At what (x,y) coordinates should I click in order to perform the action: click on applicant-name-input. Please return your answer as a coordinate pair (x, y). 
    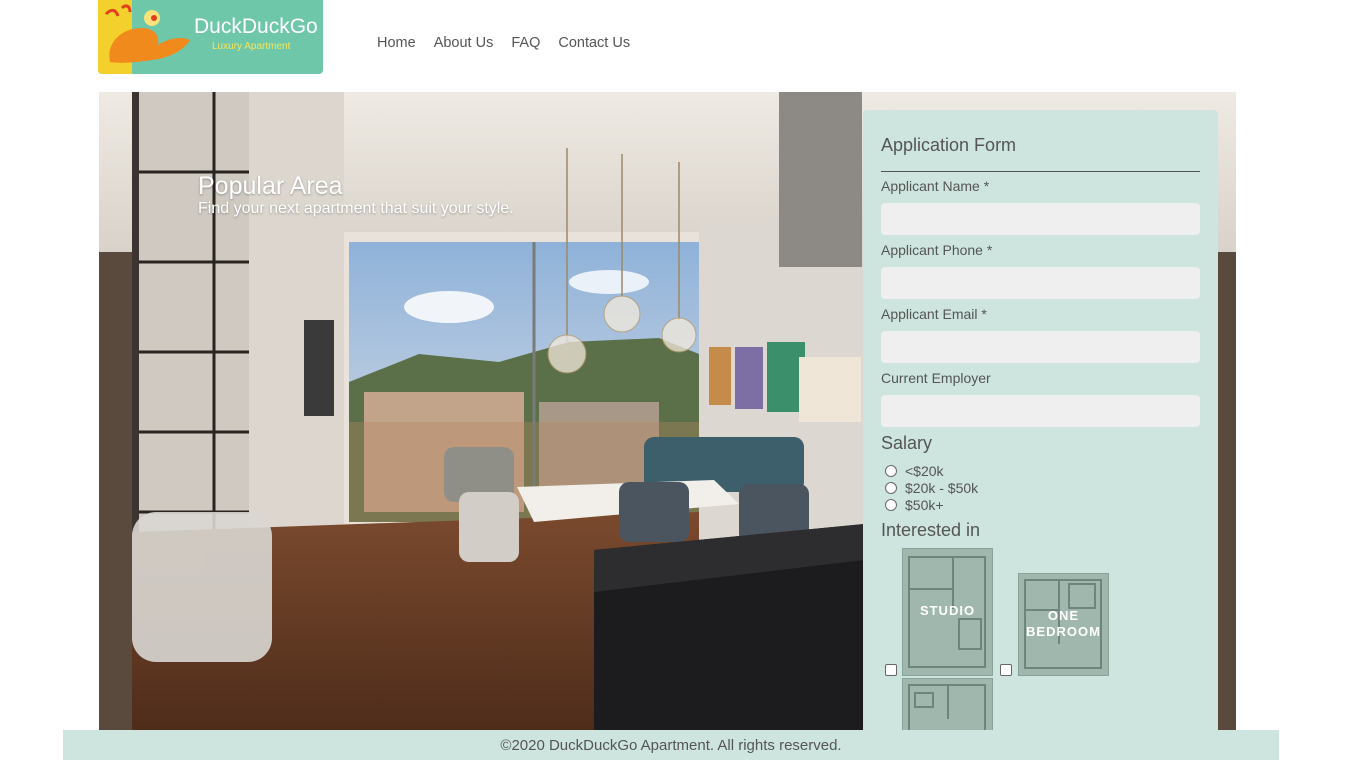
    Looking at the image, I should click on (1040, 219).